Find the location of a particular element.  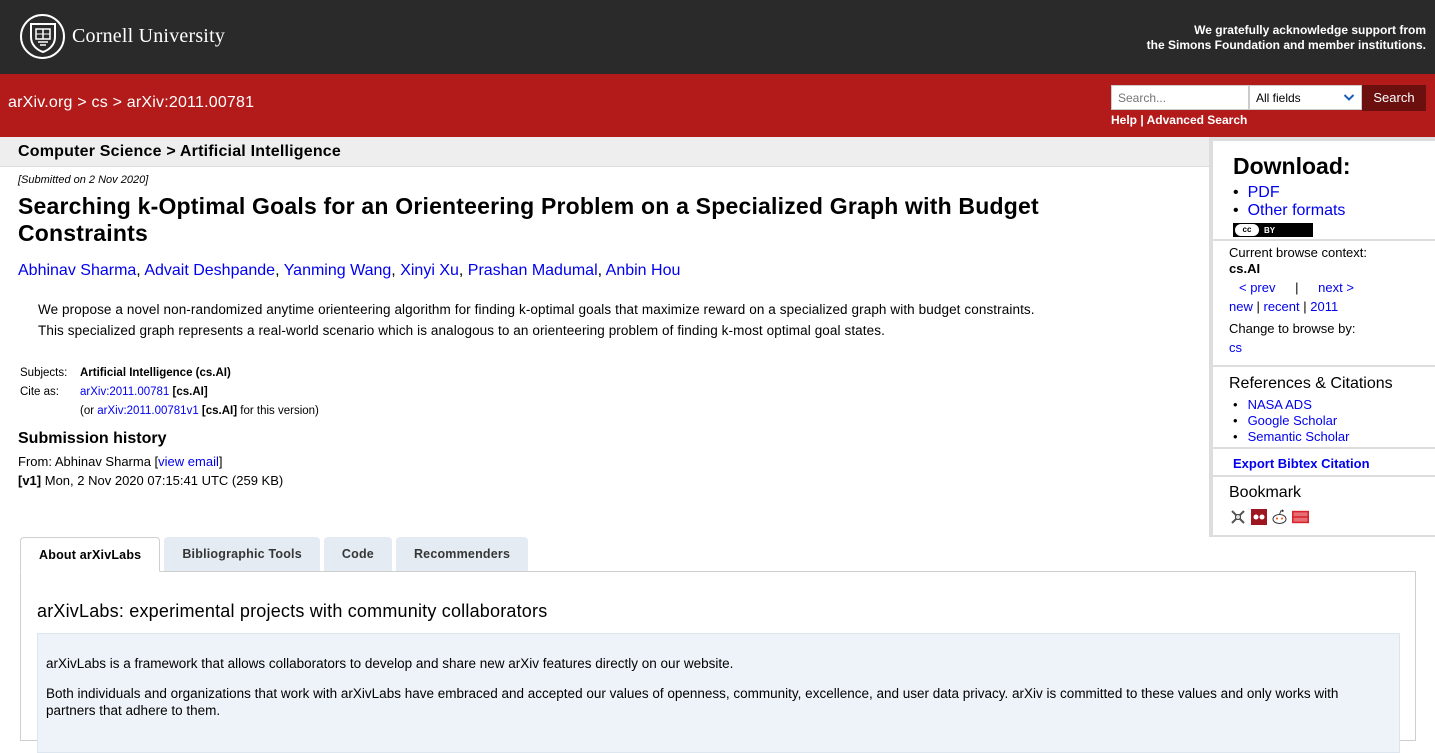

submission-date: [Submitted on 2 Nov 2020] is located at coordinates (83, 180).